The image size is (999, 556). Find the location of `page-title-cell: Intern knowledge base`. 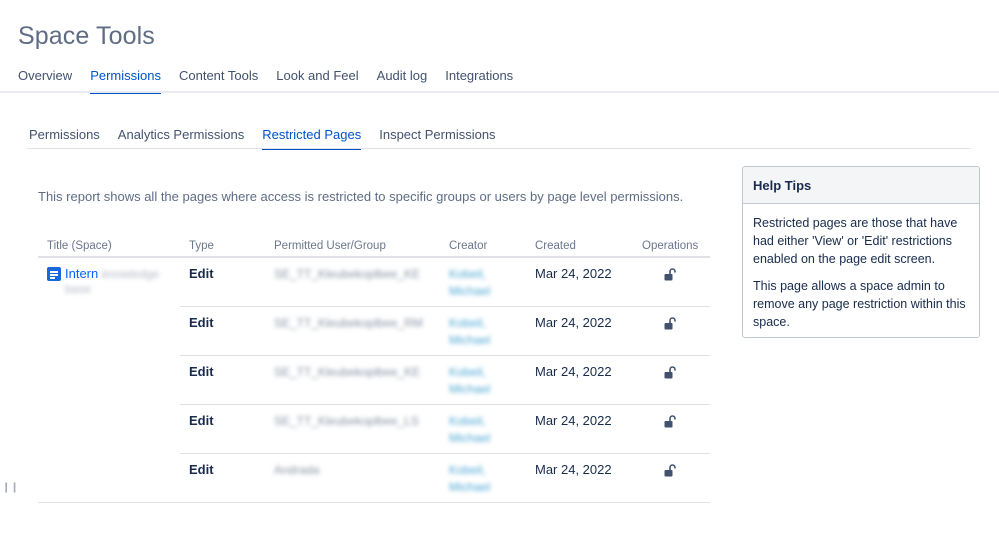

page-title-cell: Intern knowledge base is located at coordinates (109, 380).